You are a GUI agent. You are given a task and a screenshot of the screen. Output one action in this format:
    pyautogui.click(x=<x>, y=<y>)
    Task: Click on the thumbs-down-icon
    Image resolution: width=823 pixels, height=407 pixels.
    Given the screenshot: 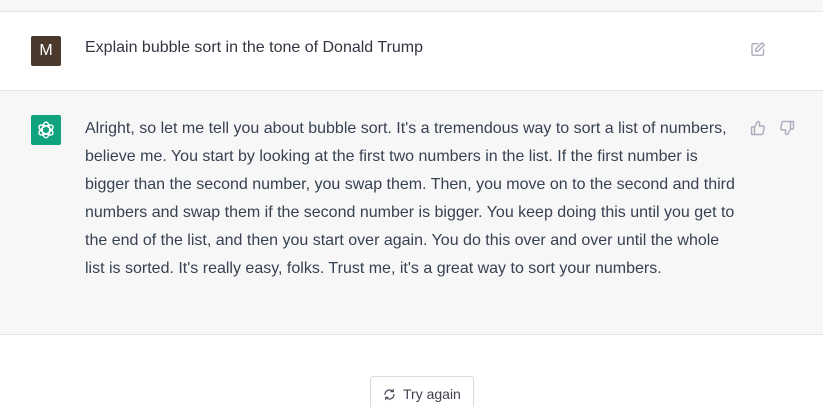 What is the action you would take?
    pyautogui.click(x=787, y=128)
    